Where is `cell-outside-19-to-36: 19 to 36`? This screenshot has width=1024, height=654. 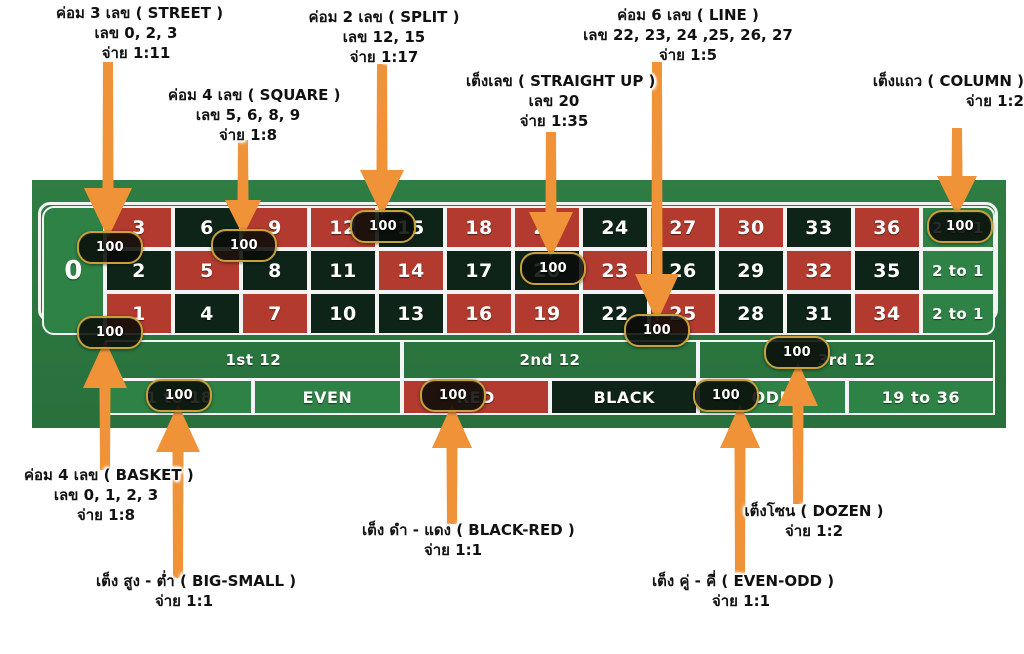
cell-outside-19-to-36: 19 to 36 is located at coordinates (920, 397).